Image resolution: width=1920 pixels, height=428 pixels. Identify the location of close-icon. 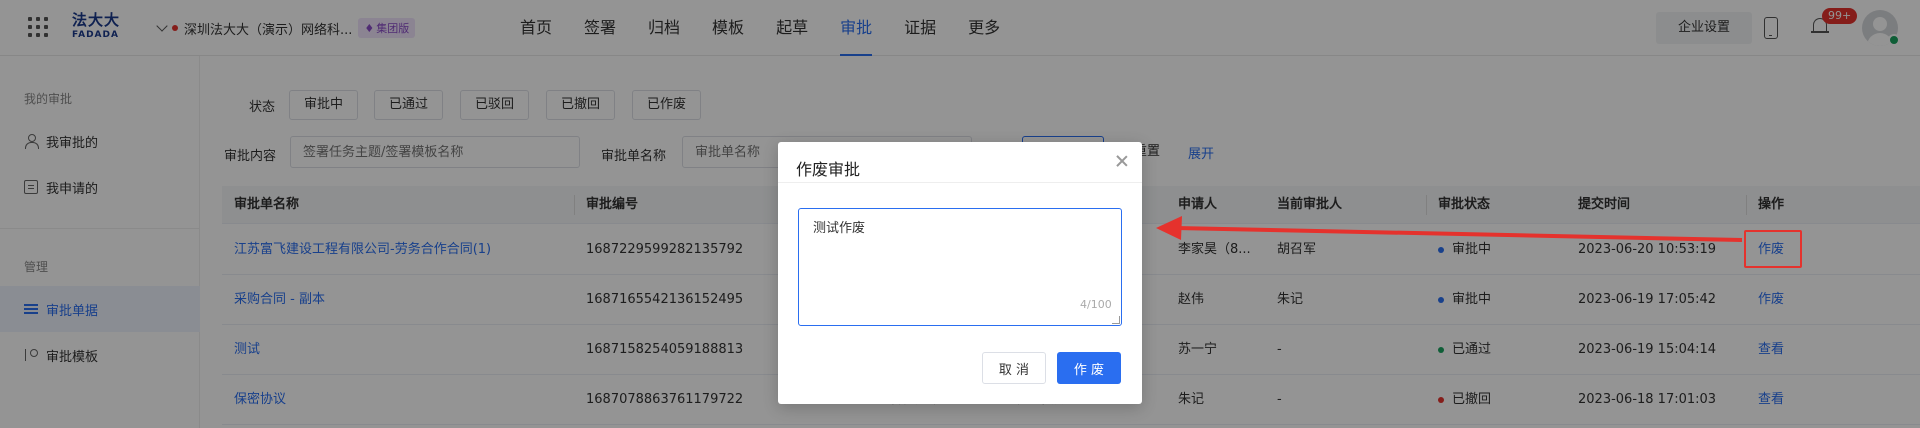
(1122, 161).